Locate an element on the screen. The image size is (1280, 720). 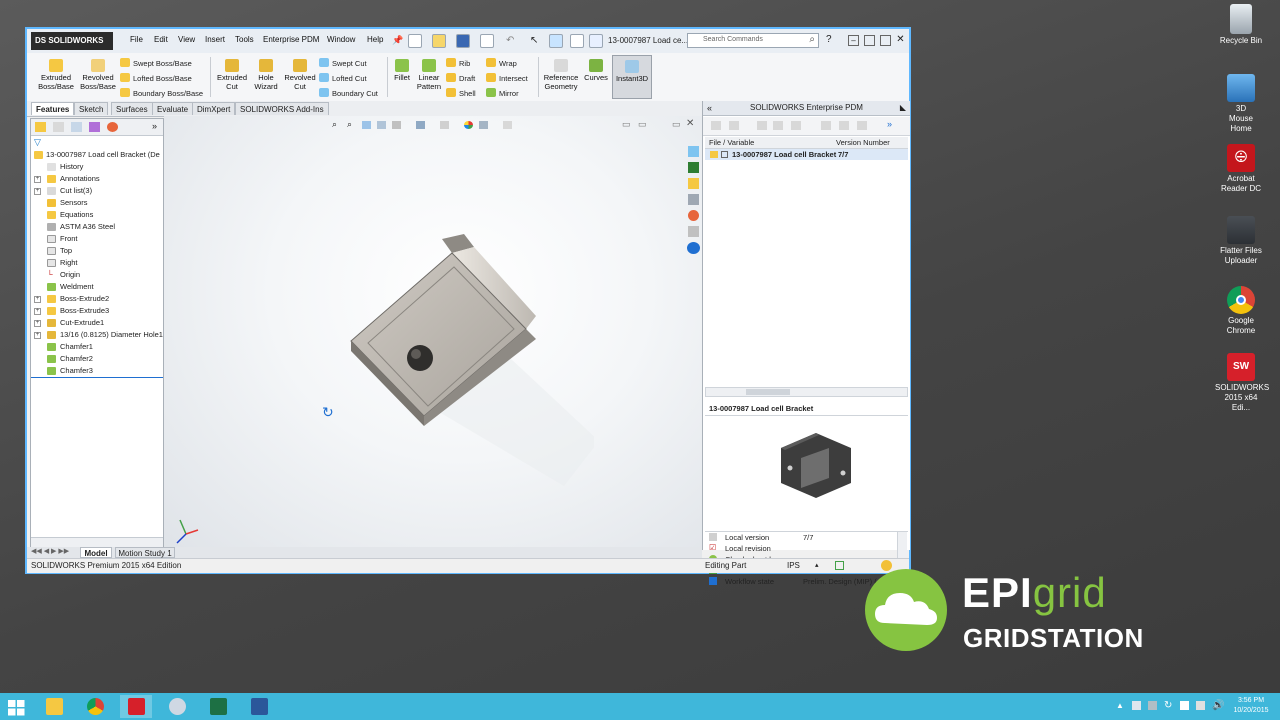
tree-item: Right is located at coordinates (97, 263).